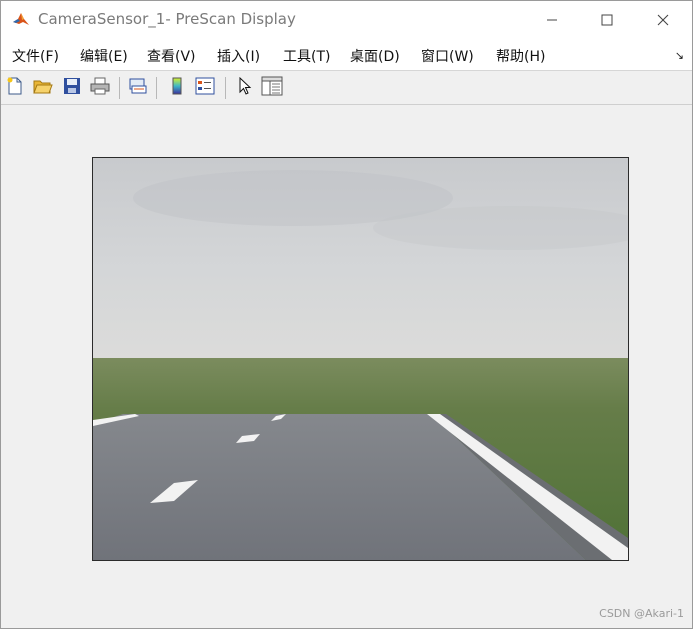  I want to click on save-button, so click(72, 88).